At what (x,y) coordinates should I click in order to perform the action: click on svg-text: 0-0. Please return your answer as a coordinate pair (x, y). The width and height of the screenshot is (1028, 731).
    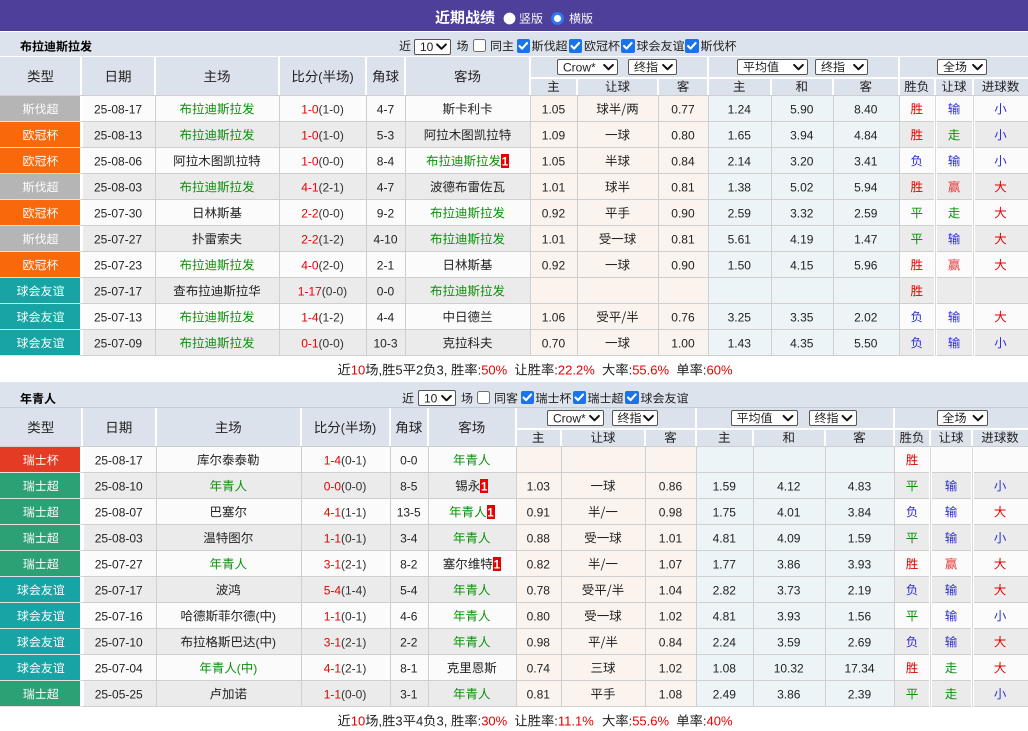
    Looking at the image, I should click on (333, 486).